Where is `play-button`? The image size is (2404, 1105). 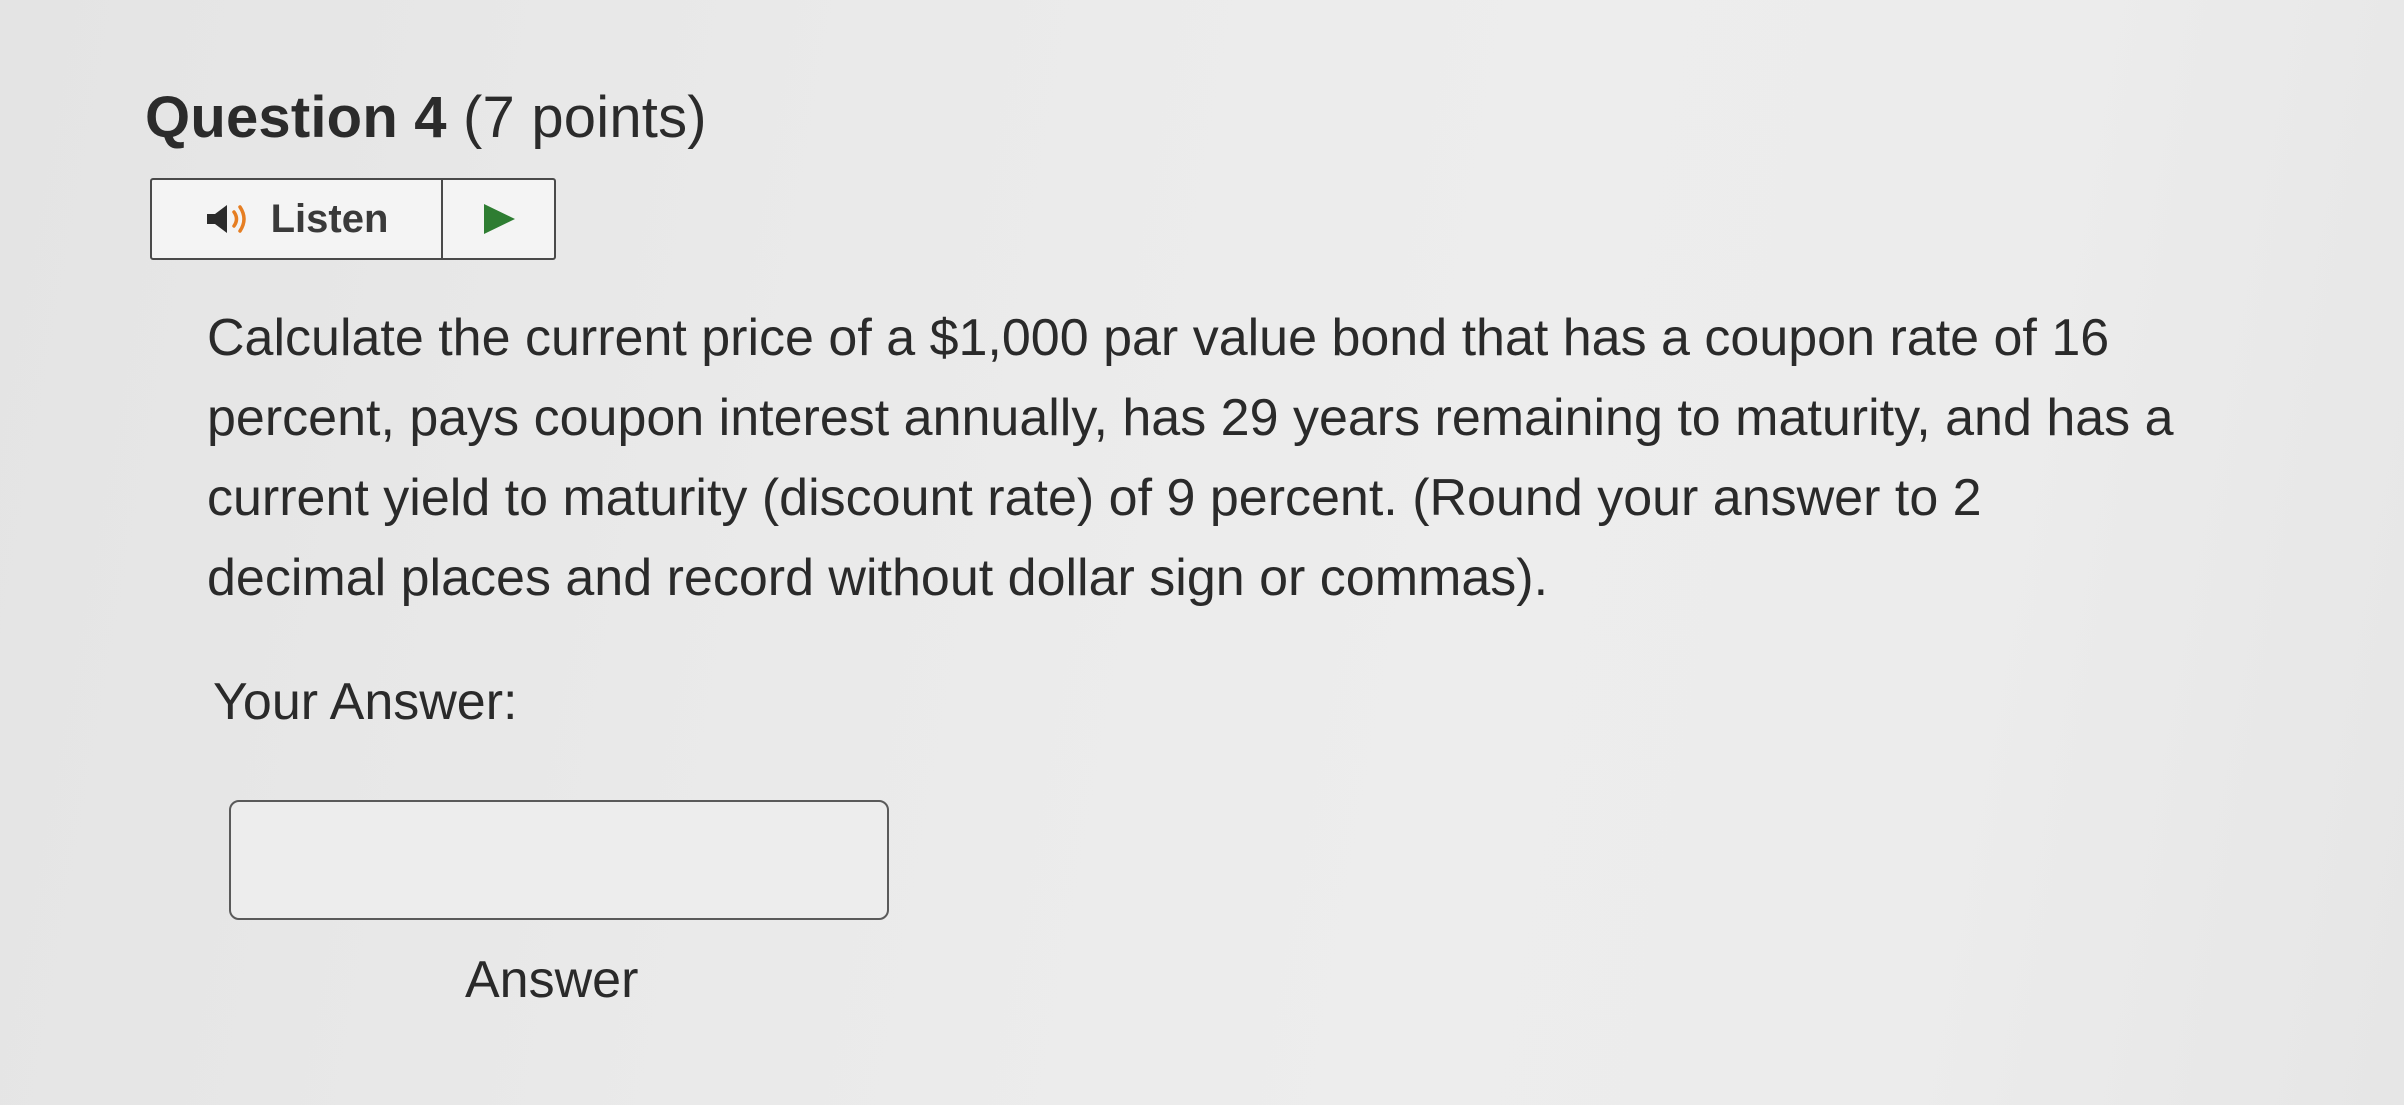
play-button is located at coordinates (498, 219).